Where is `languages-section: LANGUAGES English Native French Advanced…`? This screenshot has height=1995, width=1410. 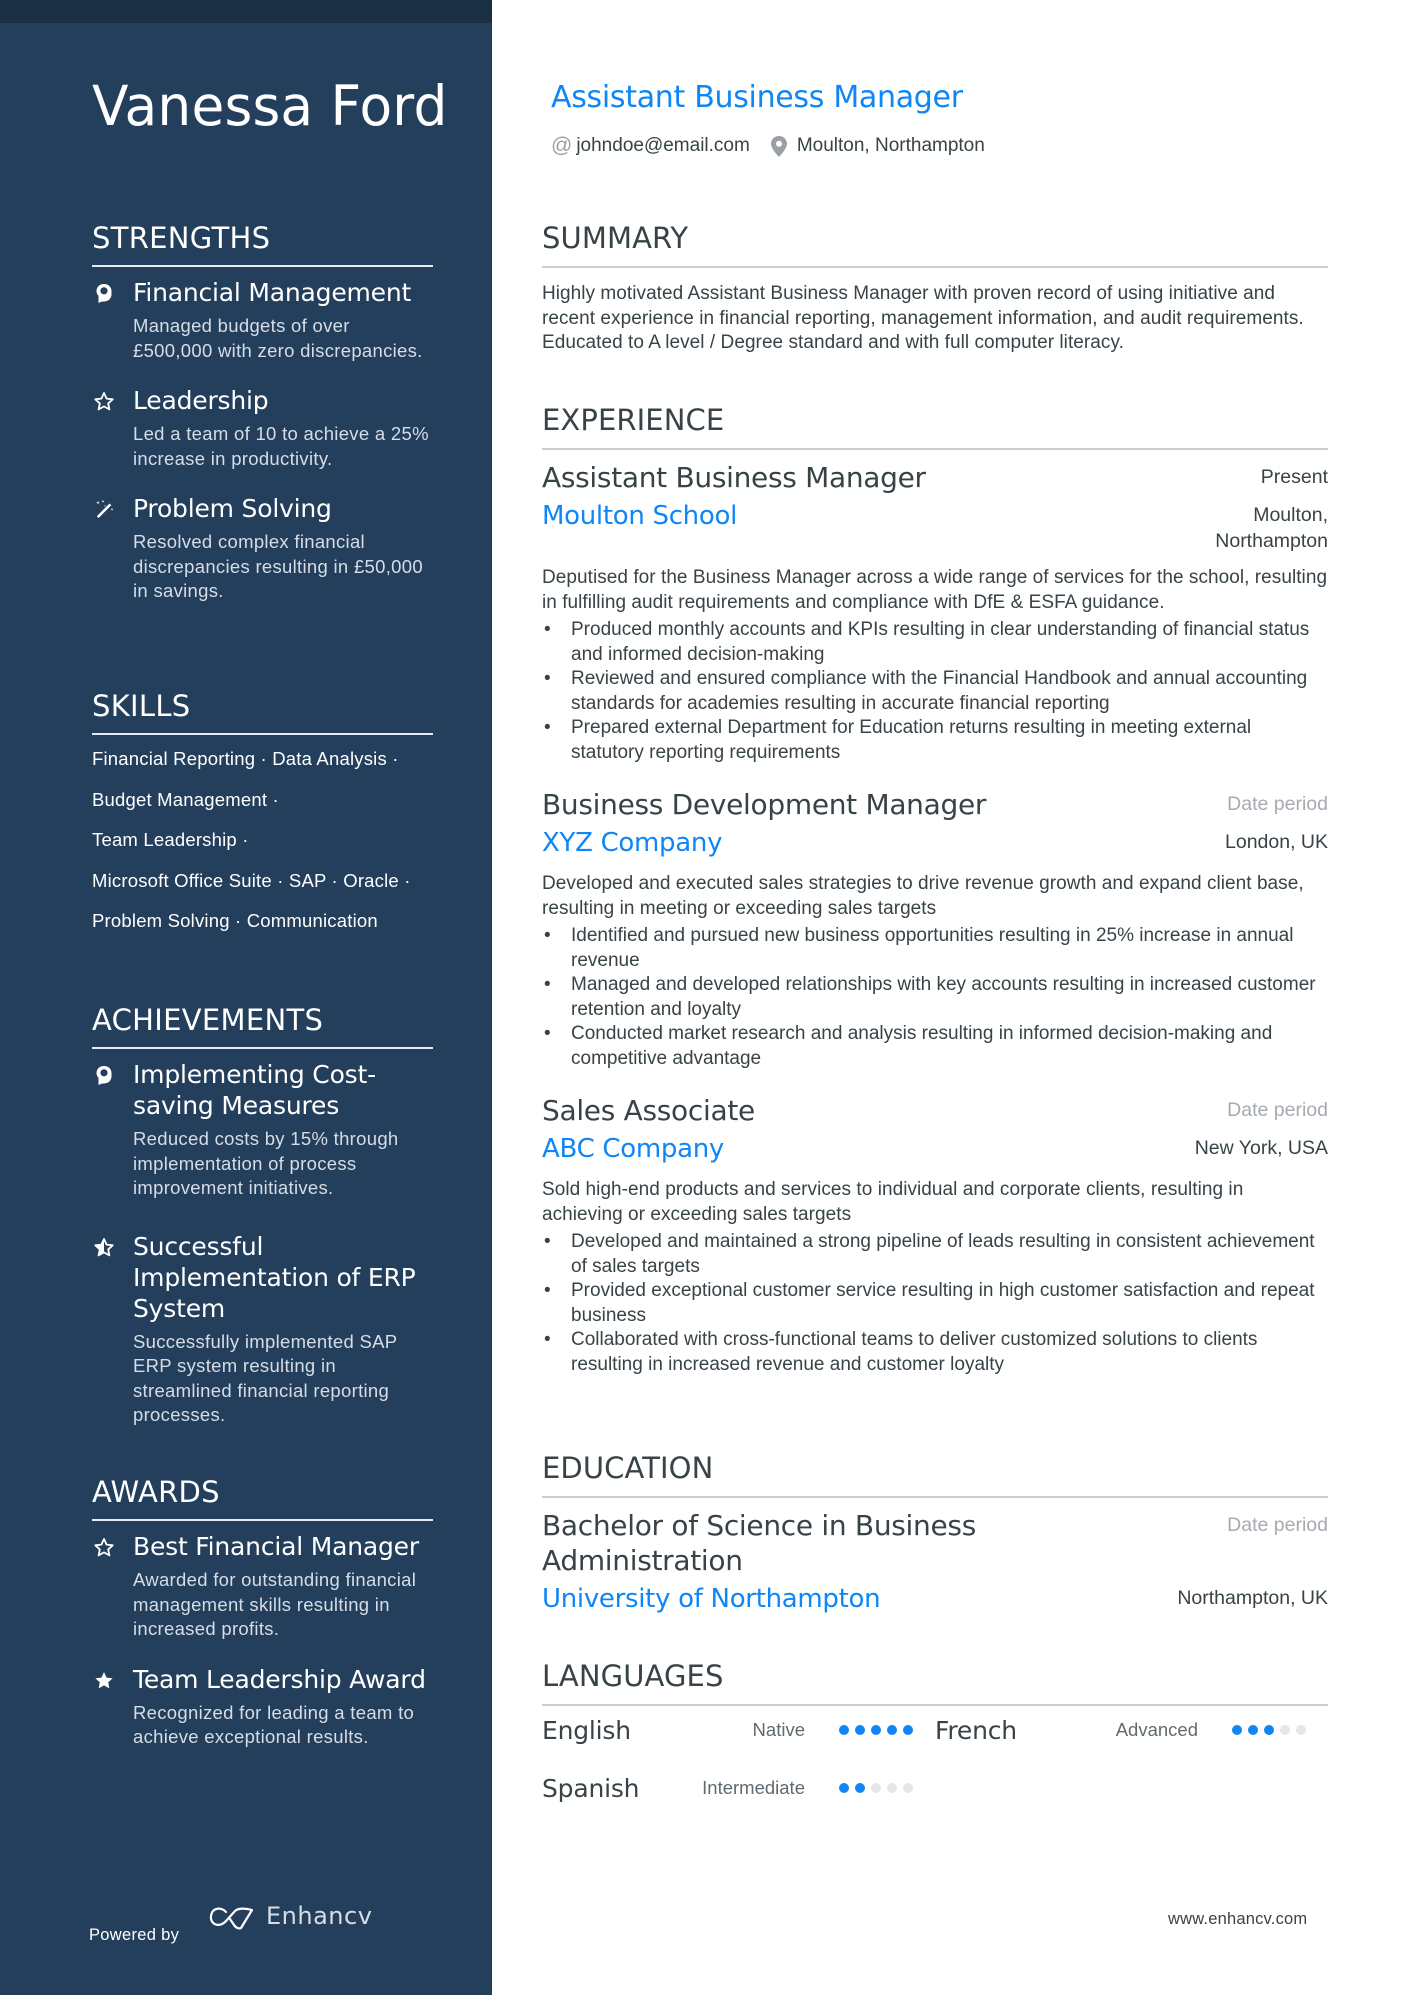 languages-section: LANGUAGES English Native French Advanced… is located at coordinates (935, 1731).